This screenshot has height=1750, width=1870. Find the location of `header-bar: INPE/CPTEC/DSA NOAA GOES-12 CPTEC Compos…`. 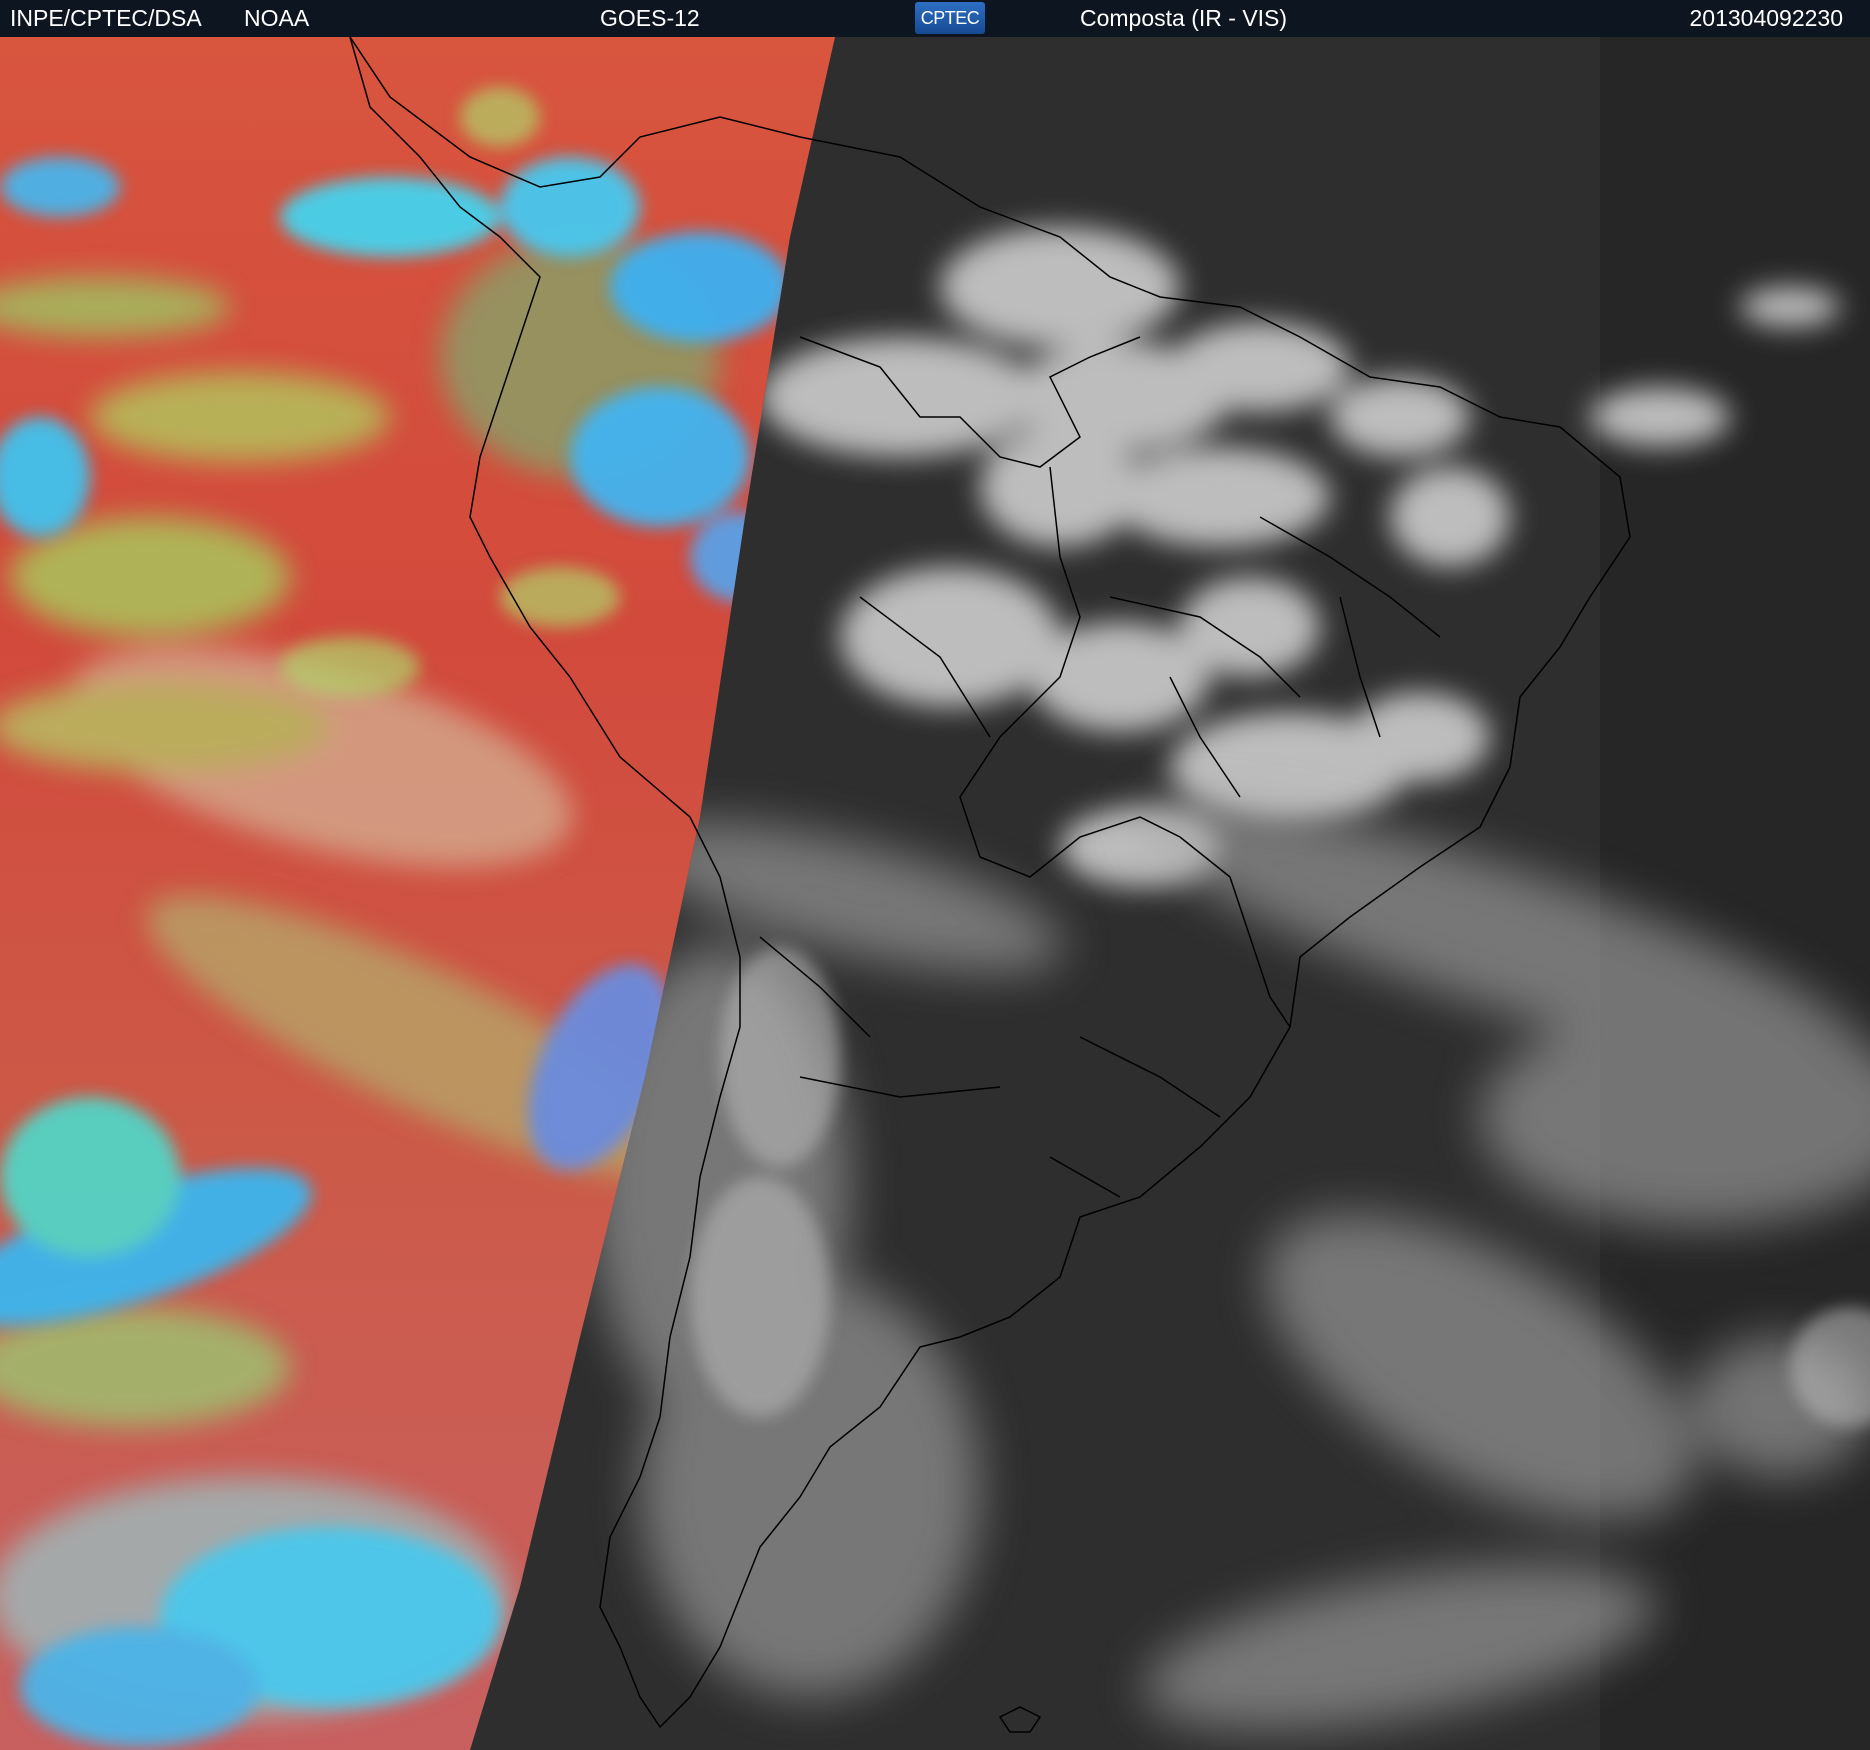

header-bar: INPE/CPTEC/DSA NOAA GOES-12 CPTEC Compos… is located at coordinates (935, 18).